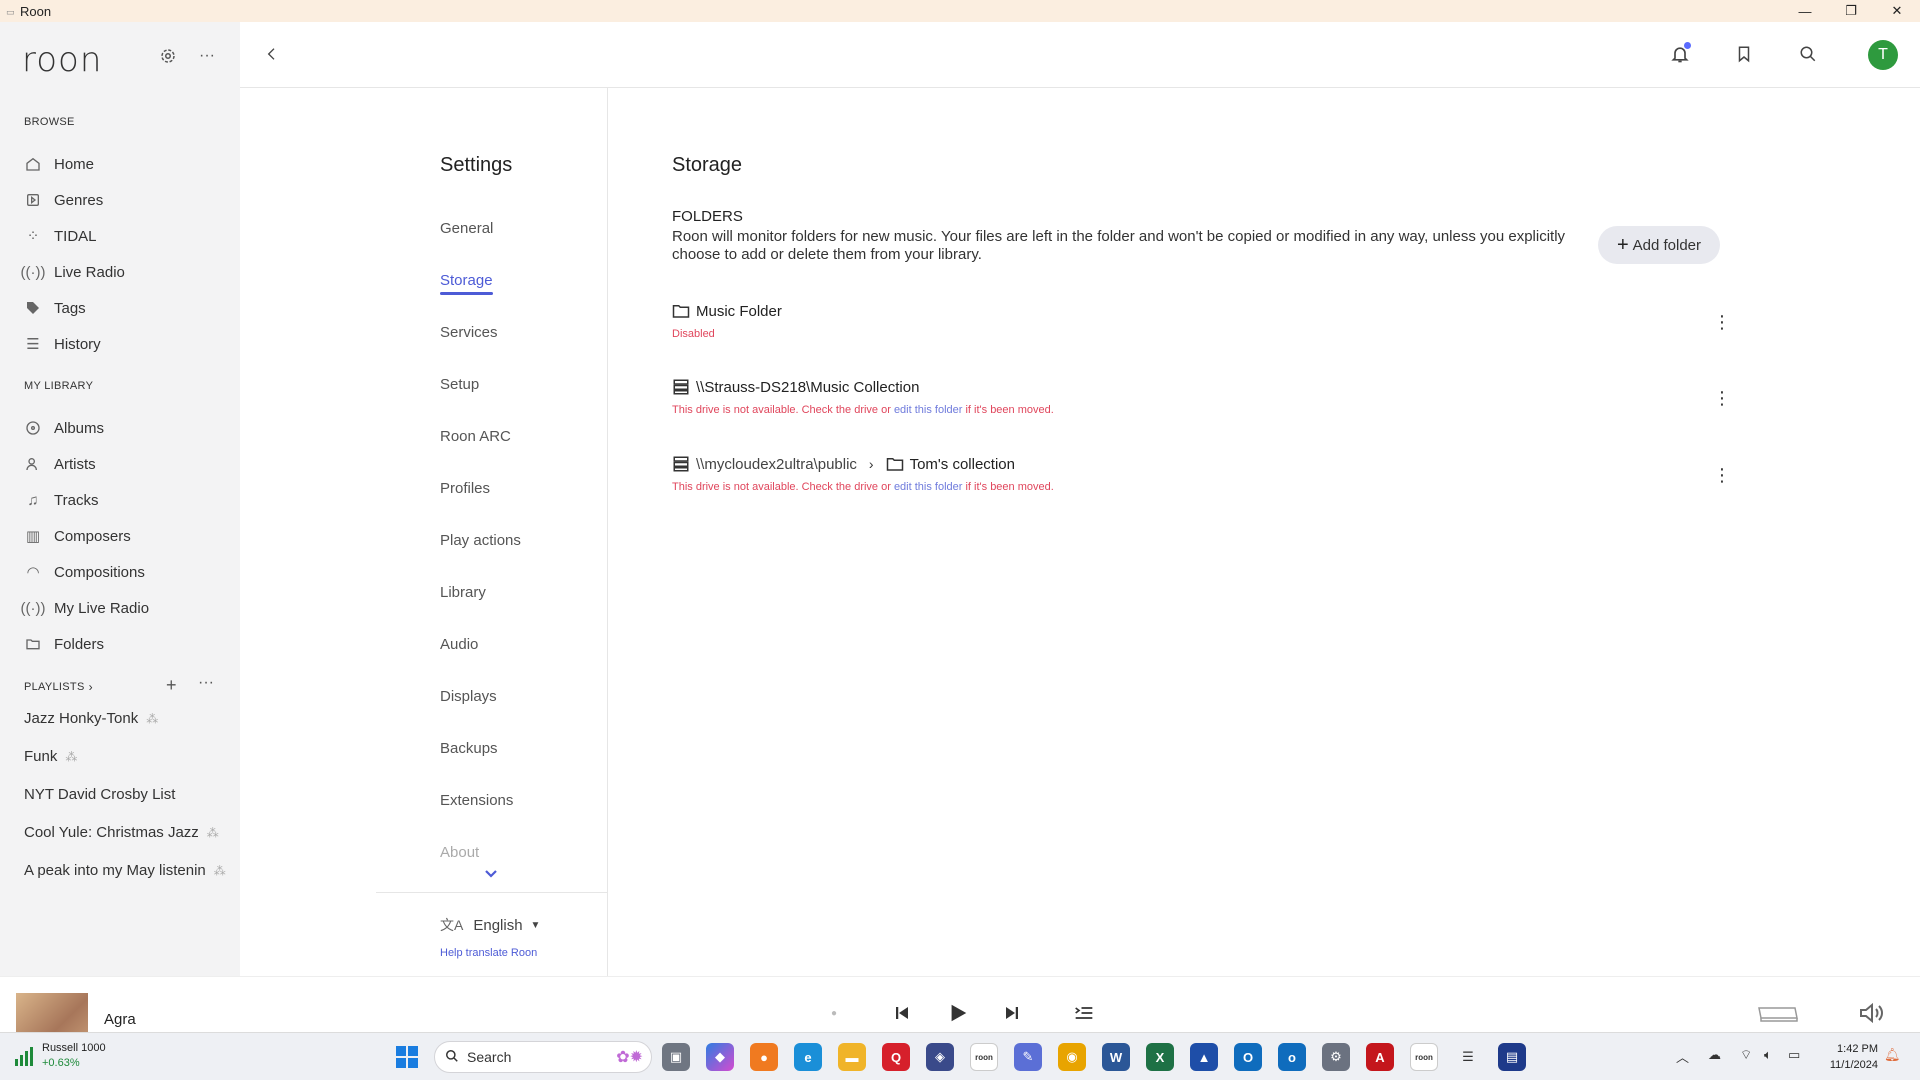  Describe the element at coordinates (764, 1057) in the screenshot. I see `firefox-icon: ●` at that location.